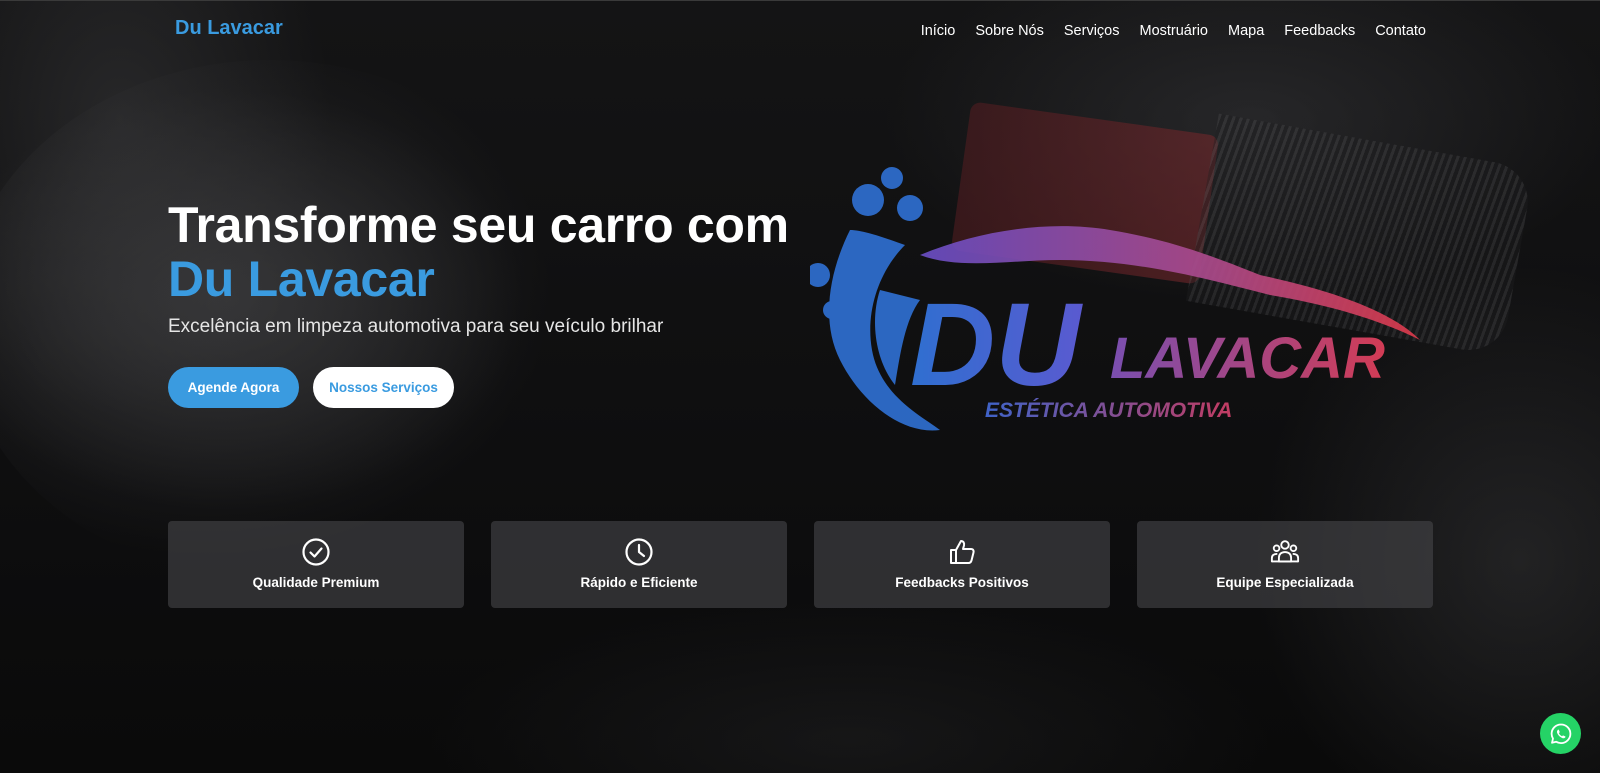  What do you see at coordinates (1285, 582) in the screenshot?
I see `feature-label: Equipe Especializada` at bounding box center [1285, 582].